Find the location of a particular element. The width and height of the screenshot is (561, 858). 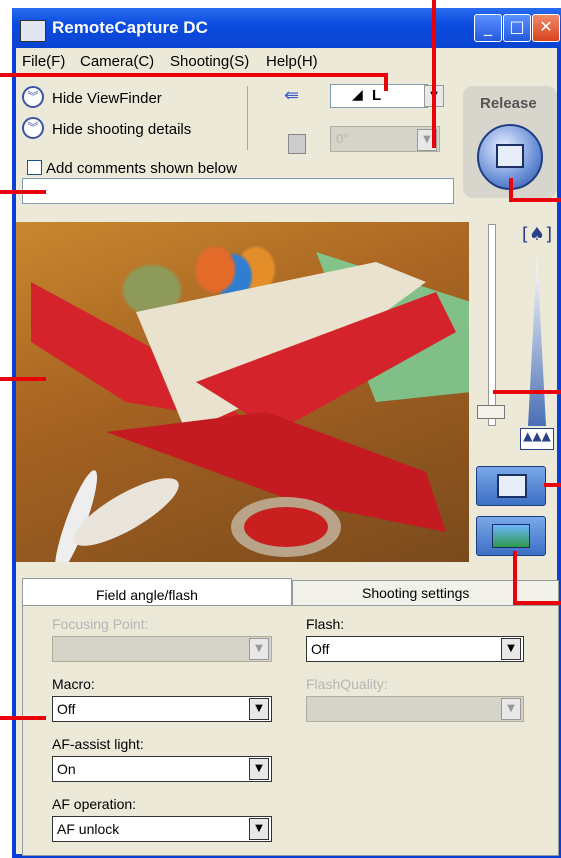

af-assist-value: On is located at coordinates (66, 769).